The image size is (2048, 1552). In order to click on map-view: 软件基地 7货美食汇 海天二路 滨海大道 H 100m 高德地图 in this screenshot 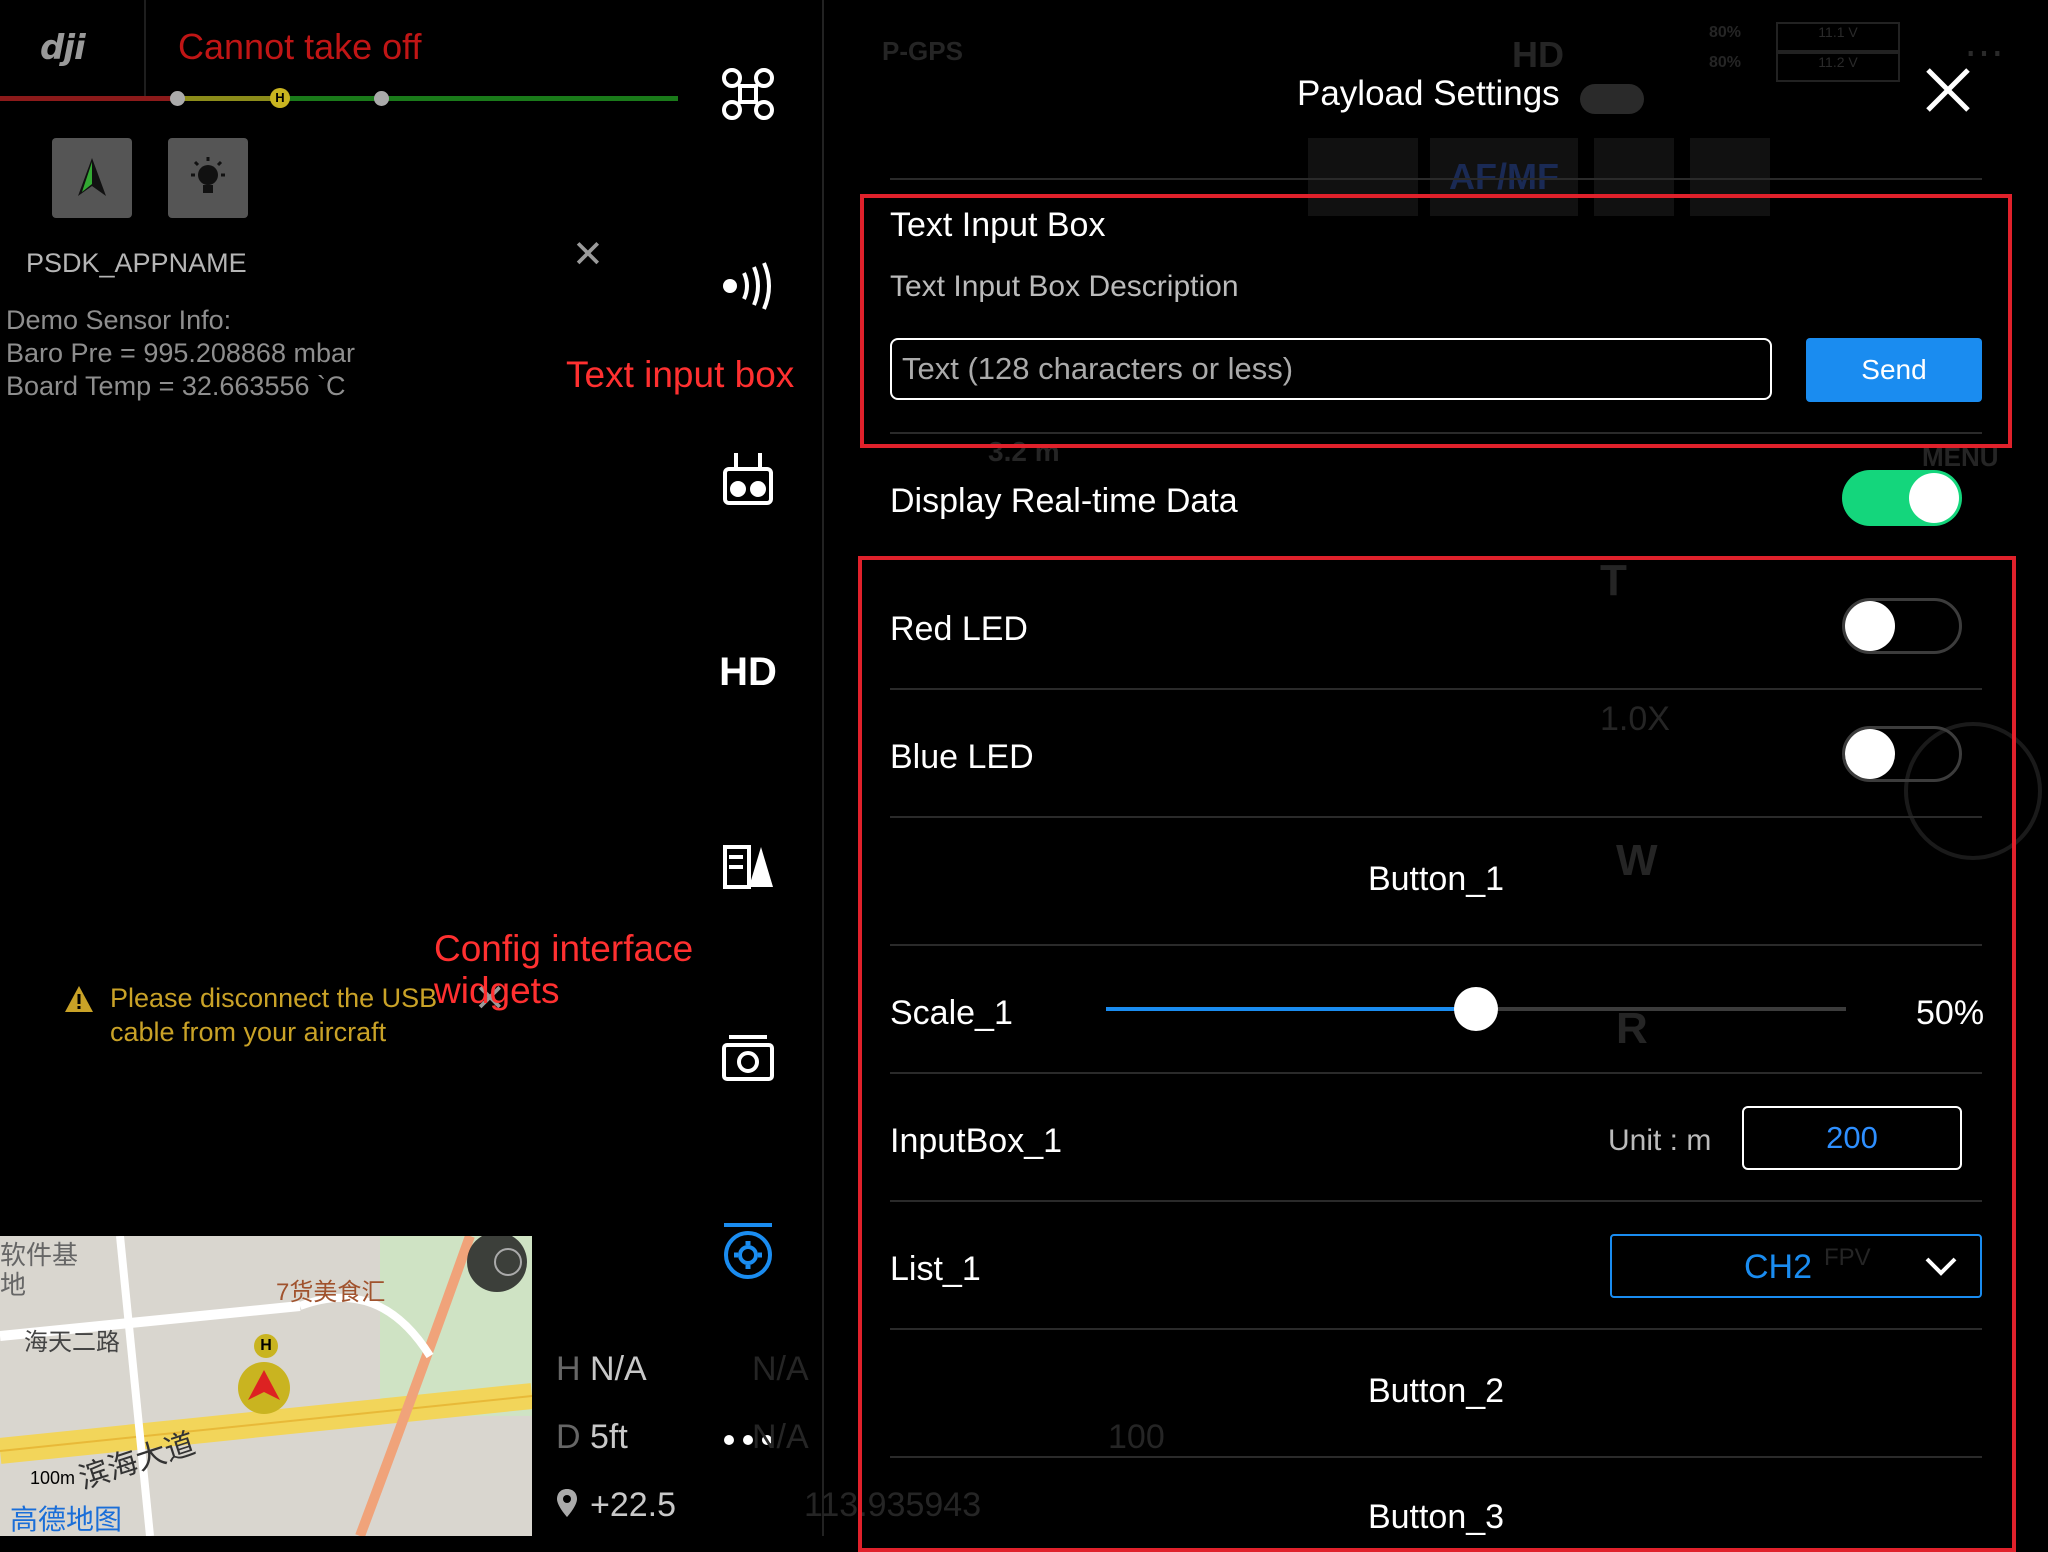, I will do `click(266, 1386)`.